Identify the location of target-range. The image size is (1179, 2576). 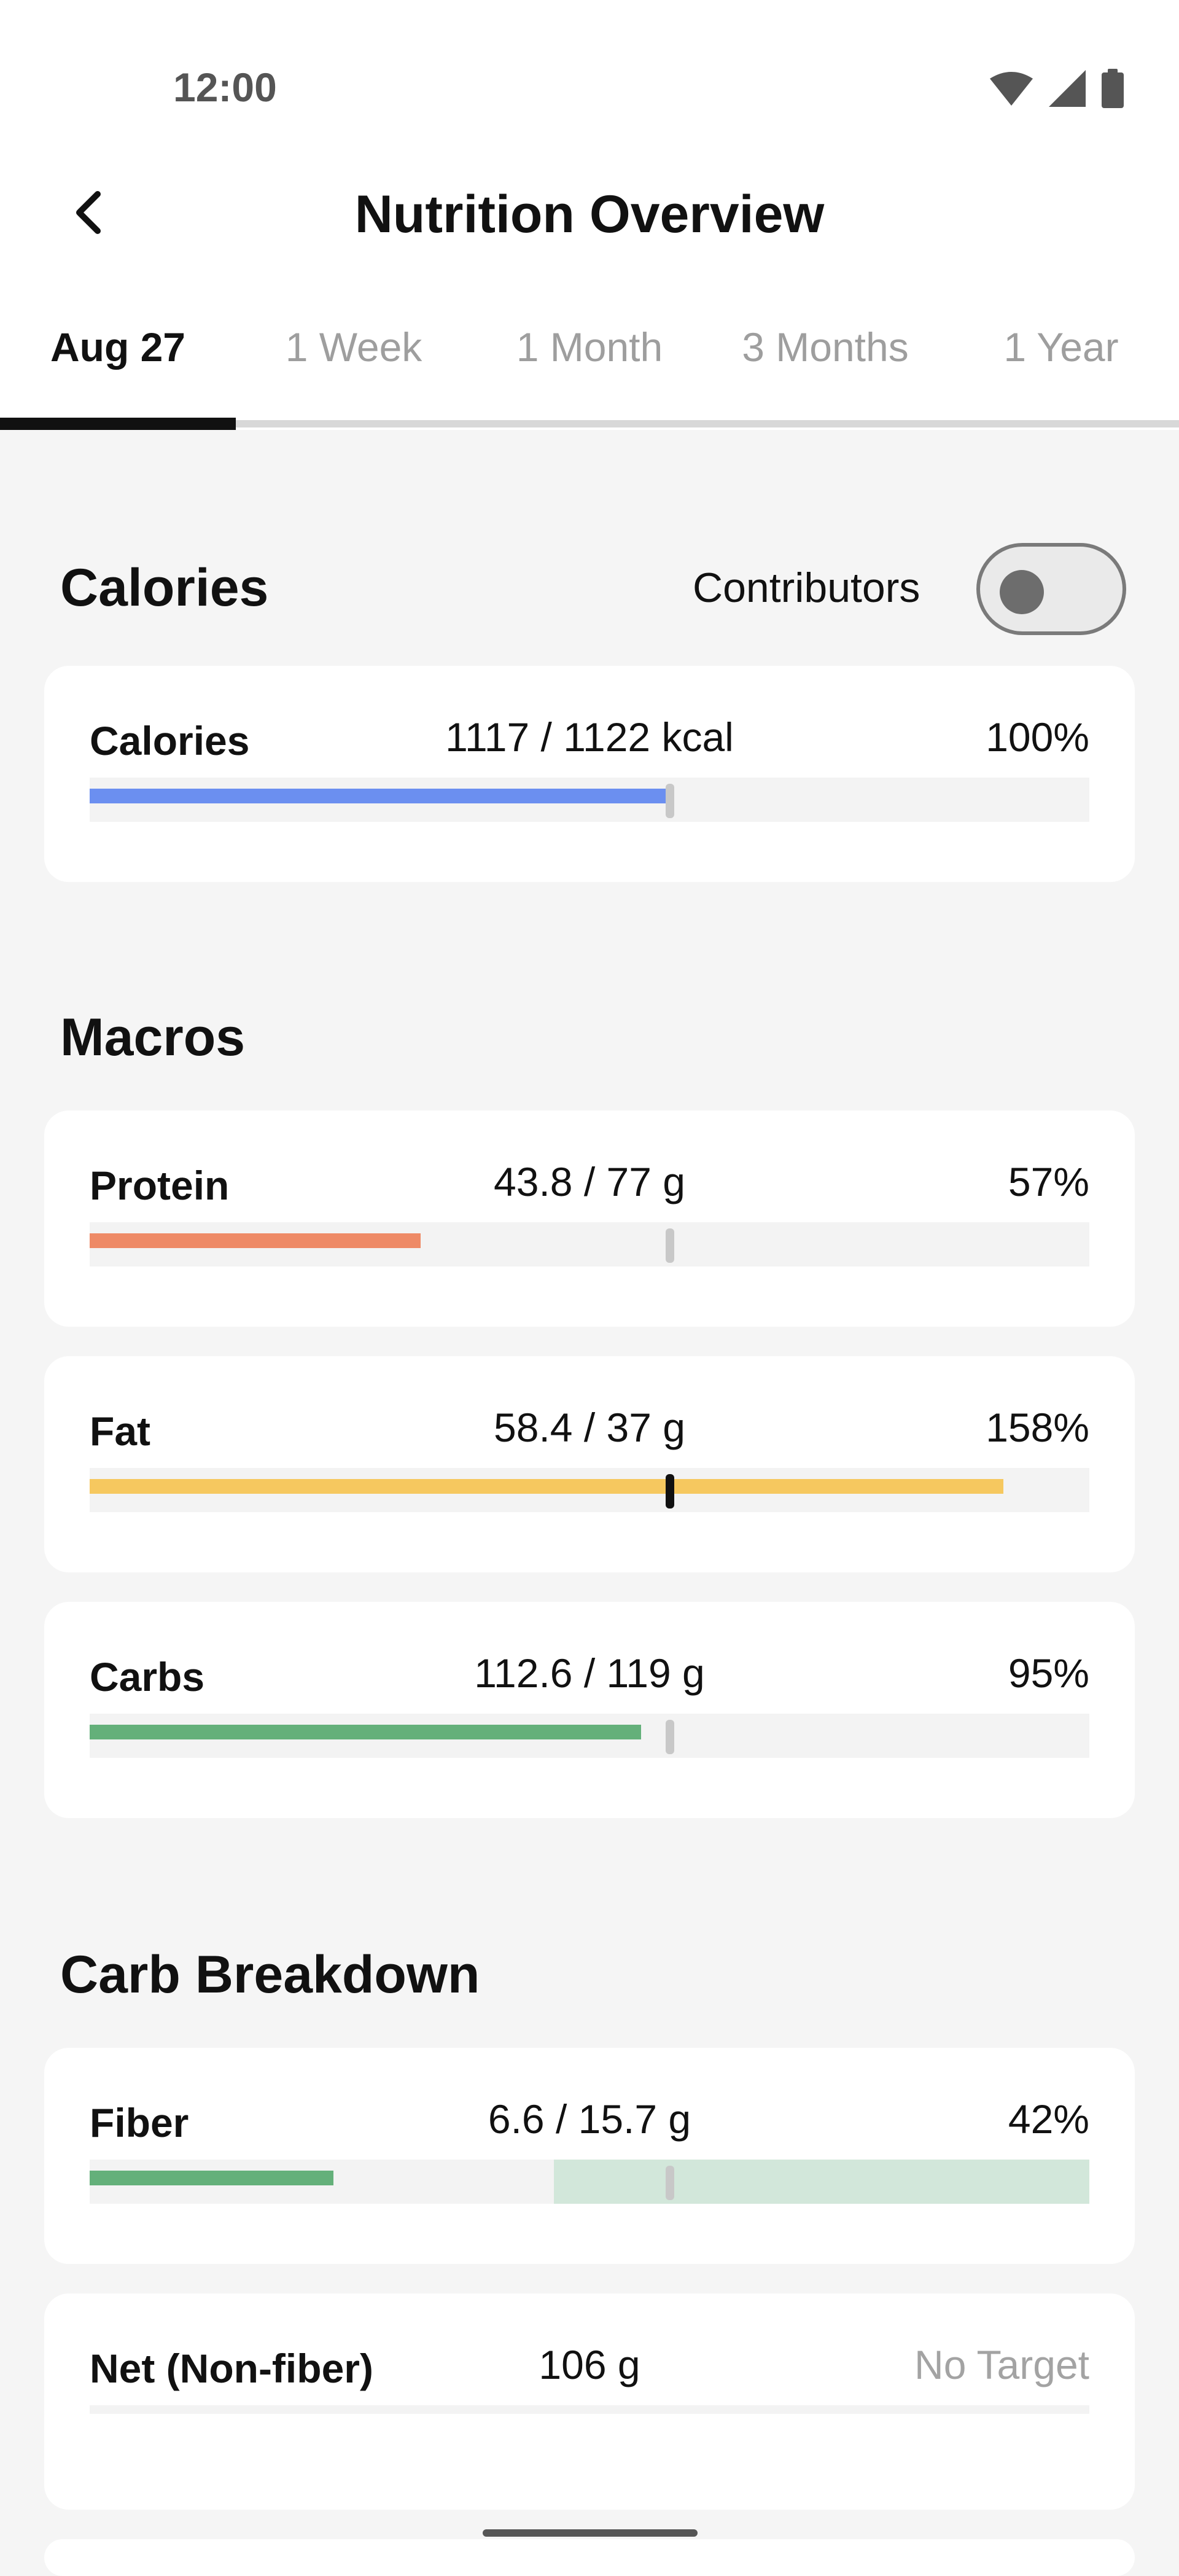
(821, 2182).